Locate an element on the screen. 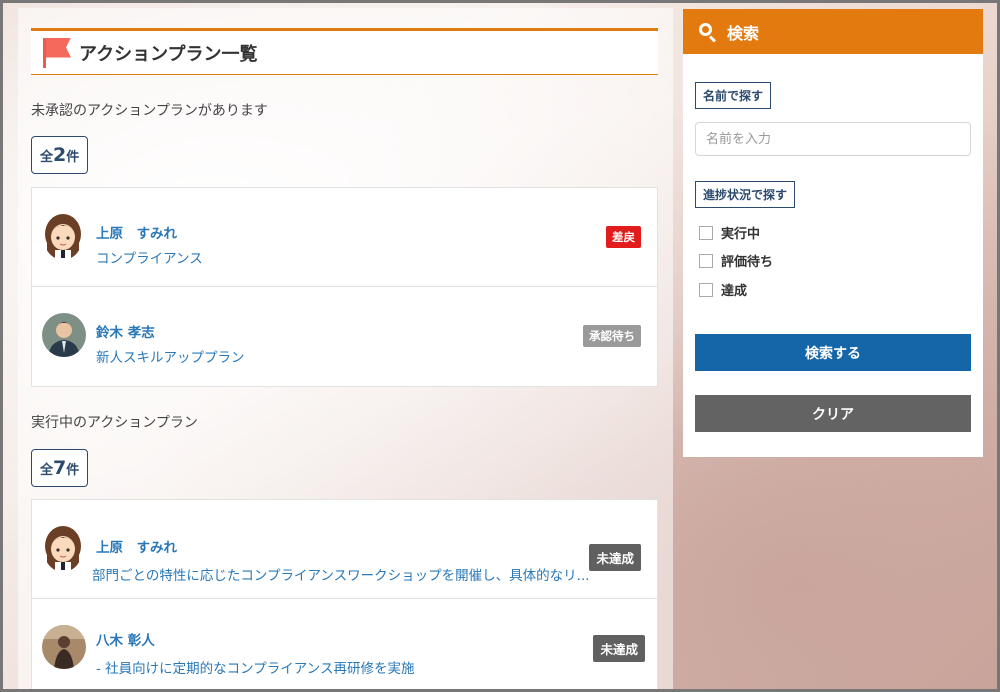 This screenshot has height=692, width=1000. search-button: 検索する is located at coordinates (833, 352).